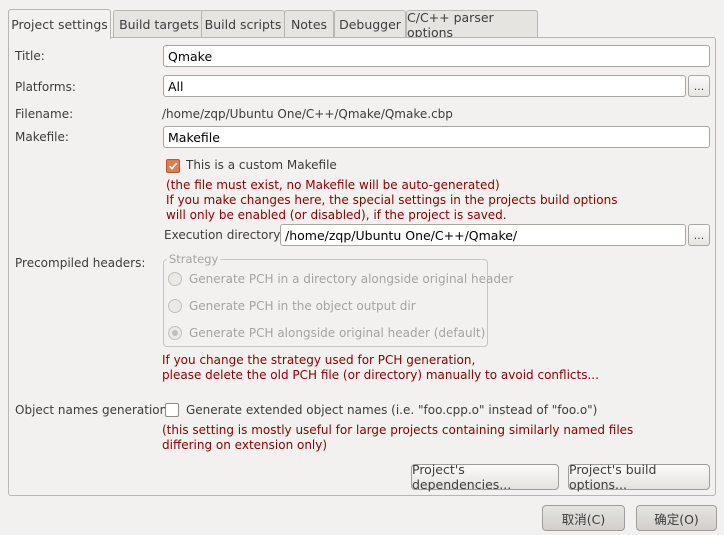 This screenshot has height=535, width=724. What do you see at coordinates (307, 114) in the screenshot?
I see `filename-value: /home/zqp/Ubuntu One/C++/Qmake/Qmake.cbp` at bounding box center [307, 114].